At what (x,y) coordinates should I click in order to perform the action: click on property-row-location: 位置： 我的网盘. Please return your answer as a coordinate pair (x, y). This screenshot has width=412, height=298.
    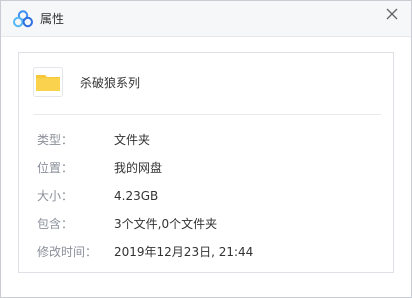
    Looking at the image, I should click on (207, 168).